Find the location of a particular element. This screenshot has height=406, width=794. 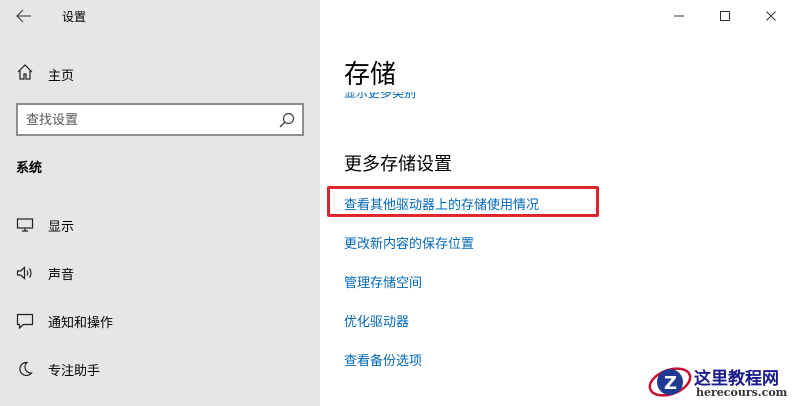

change-save-location-link: 更改新内容的保存位置 is located at coordinates (409, 242).